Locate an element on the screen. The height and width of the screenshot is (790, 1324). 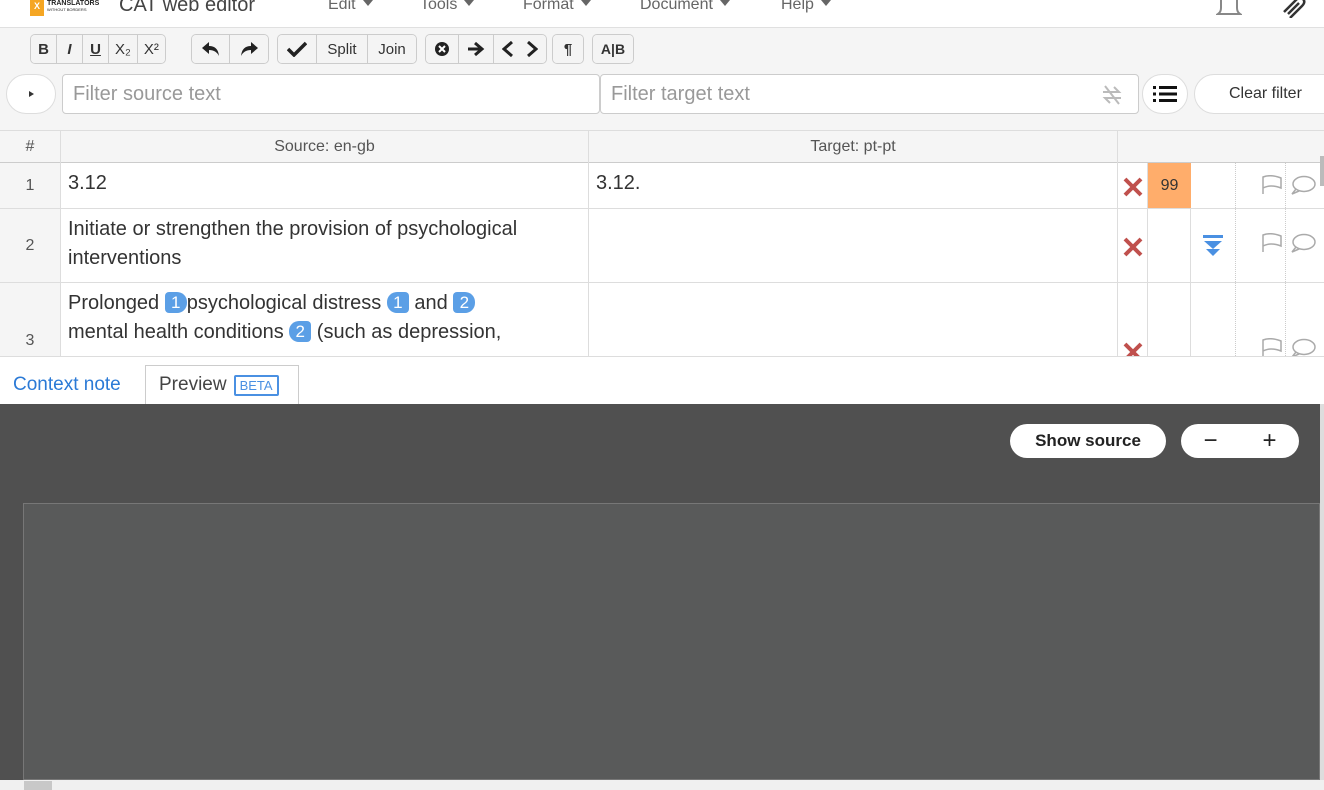
segment-number: 1 is located at coordinates (30, 185).